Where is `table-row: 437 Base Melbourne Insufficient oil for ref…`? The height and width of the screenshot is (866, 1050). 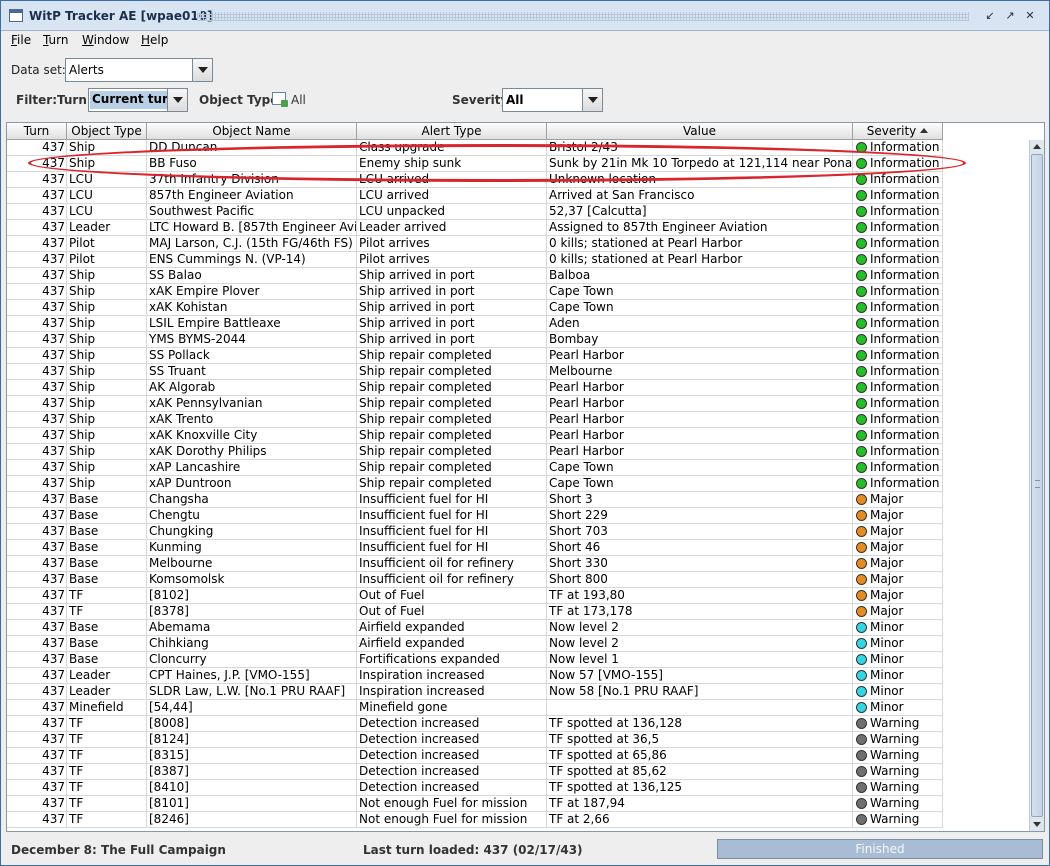
table-row: 437 Base Melbourne Insufficient oil for ref… is located at coordinates (475, 564).